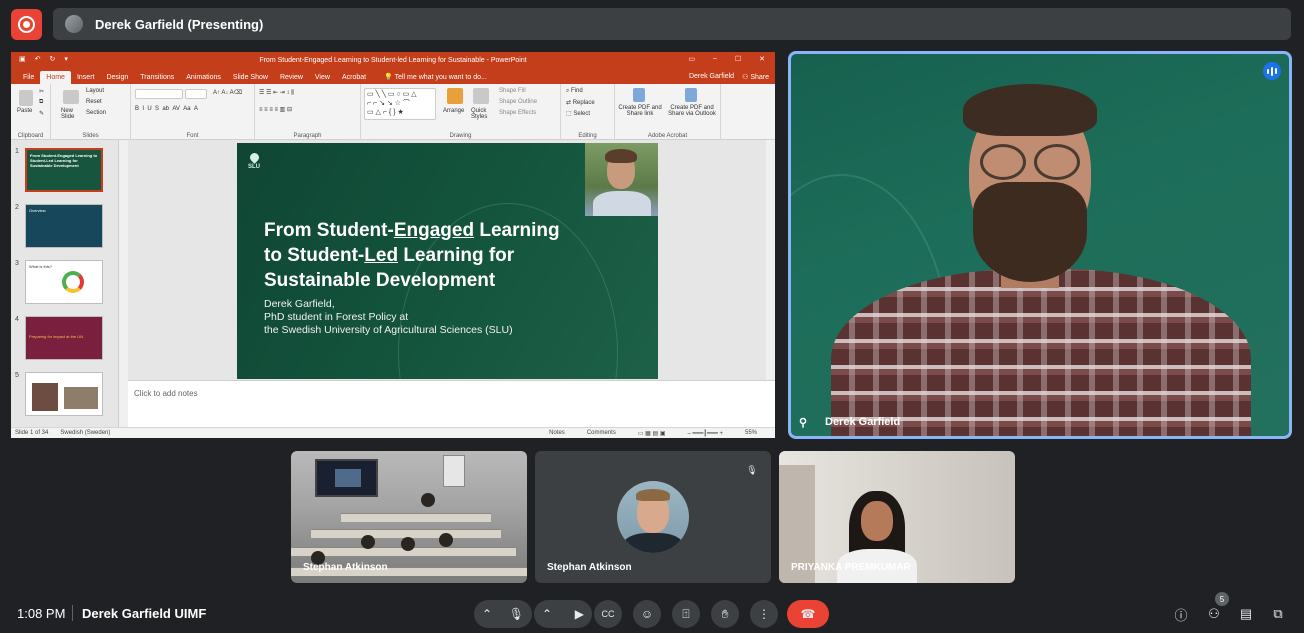 The width and height of the screenshot is (1304, 633). Describe the element at coordinates (24, 111) in the screenshot. I see `paste-label: Paste` at that location.